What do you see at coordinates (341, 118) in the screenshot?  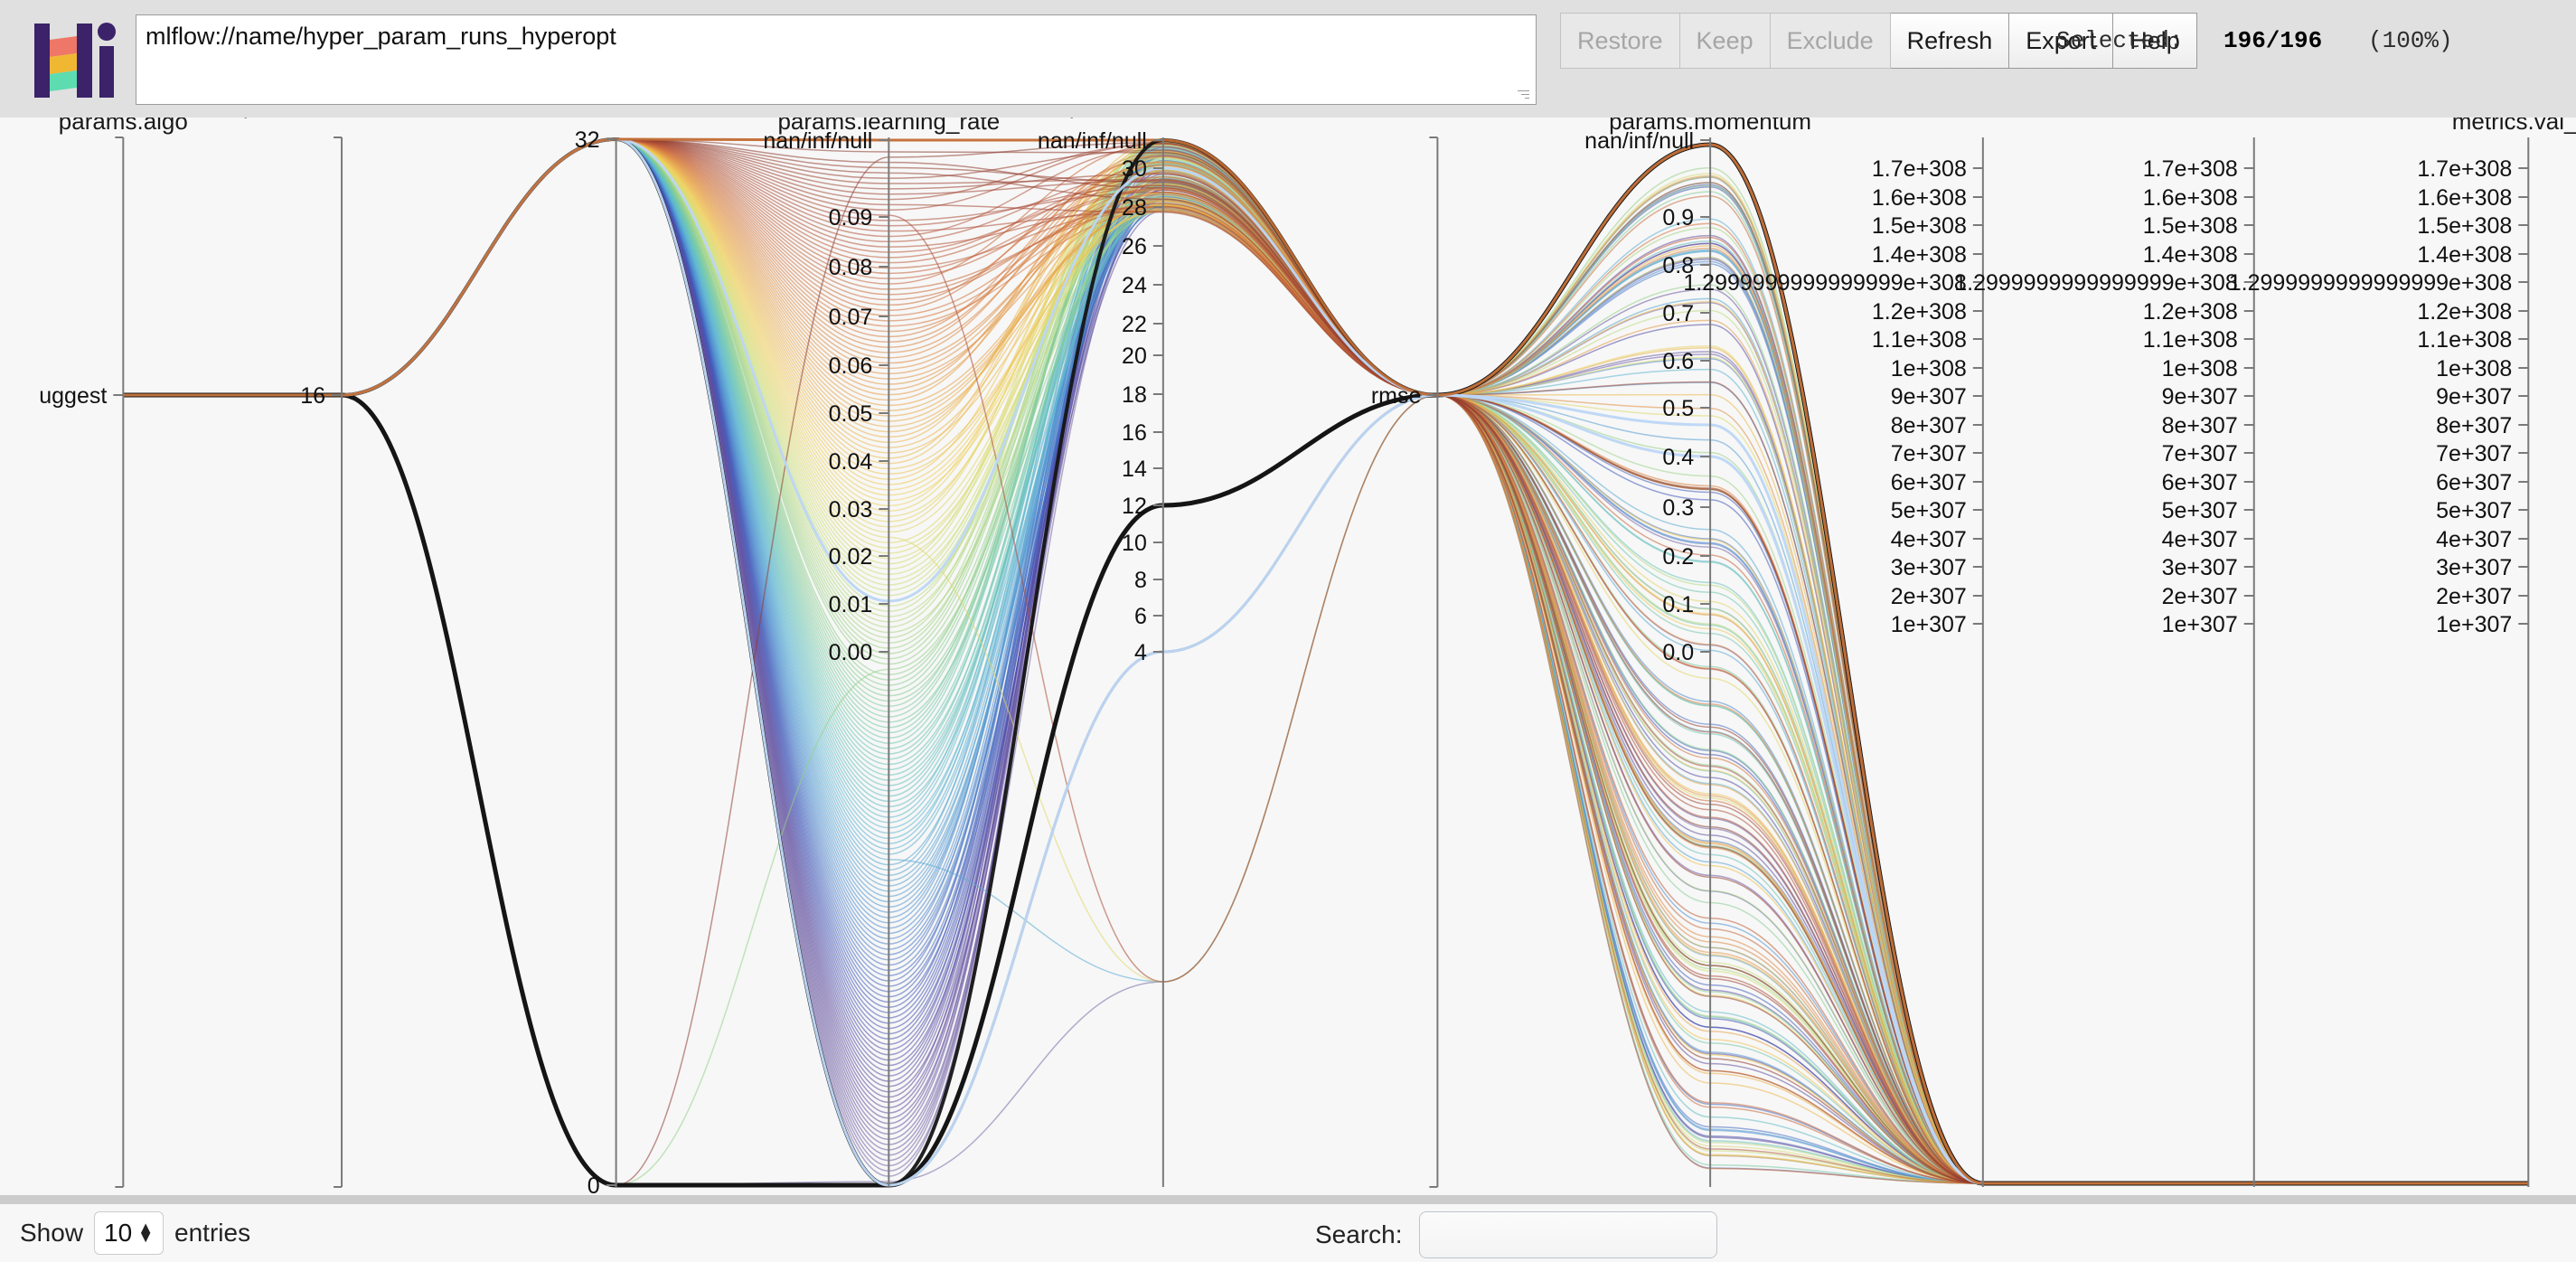 I see `axis-title-params-batch_size: params.batch_size` at bounding box center [341, 118].